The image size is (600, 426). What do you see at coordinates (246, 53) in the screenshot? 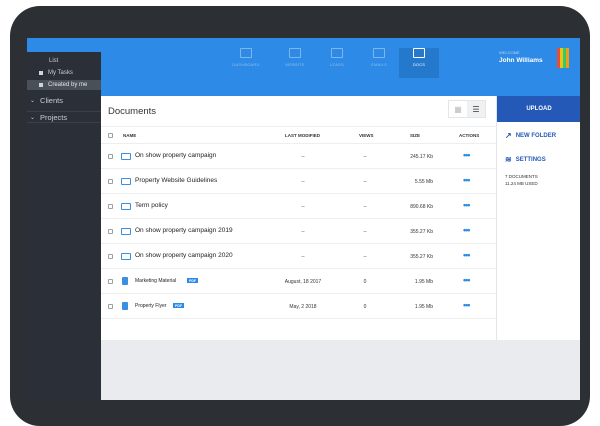
I see `chart-icon` at bounding box center [246, 53].